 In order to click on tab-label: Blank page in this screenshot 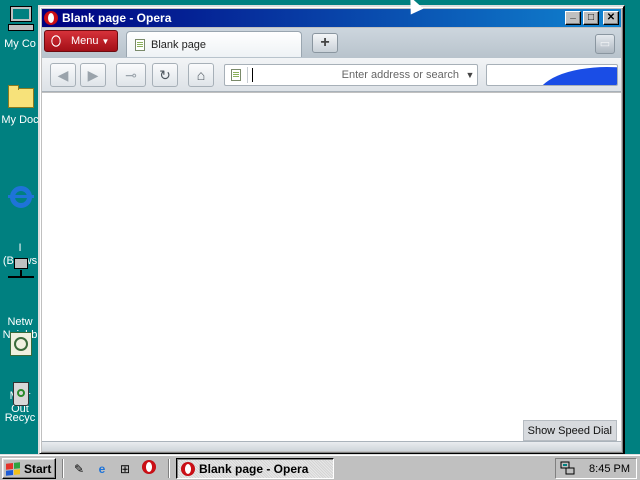, I will do `click(179, 44)`.